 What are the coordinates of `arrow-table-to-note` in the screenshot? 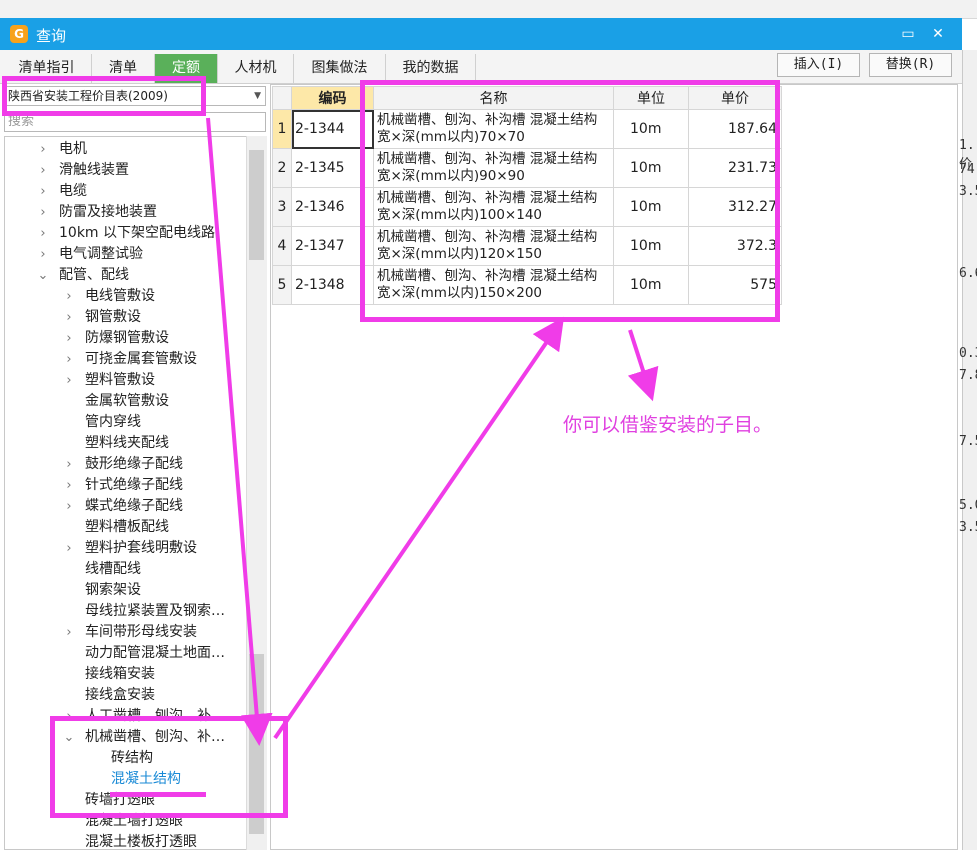 It's located at (643, 365).